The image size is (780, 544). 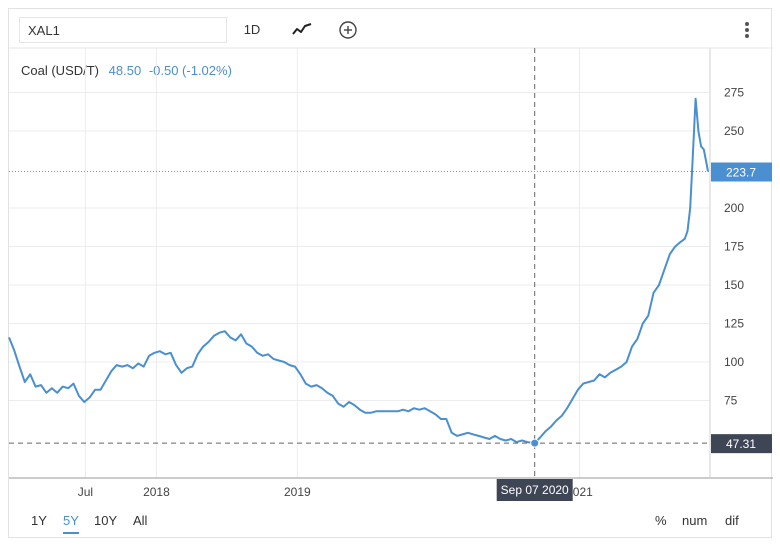 What do you see at coordinates (252, 30) in the screenshot?
I see `interval-button: 1D` at bounding box center [252, 30].